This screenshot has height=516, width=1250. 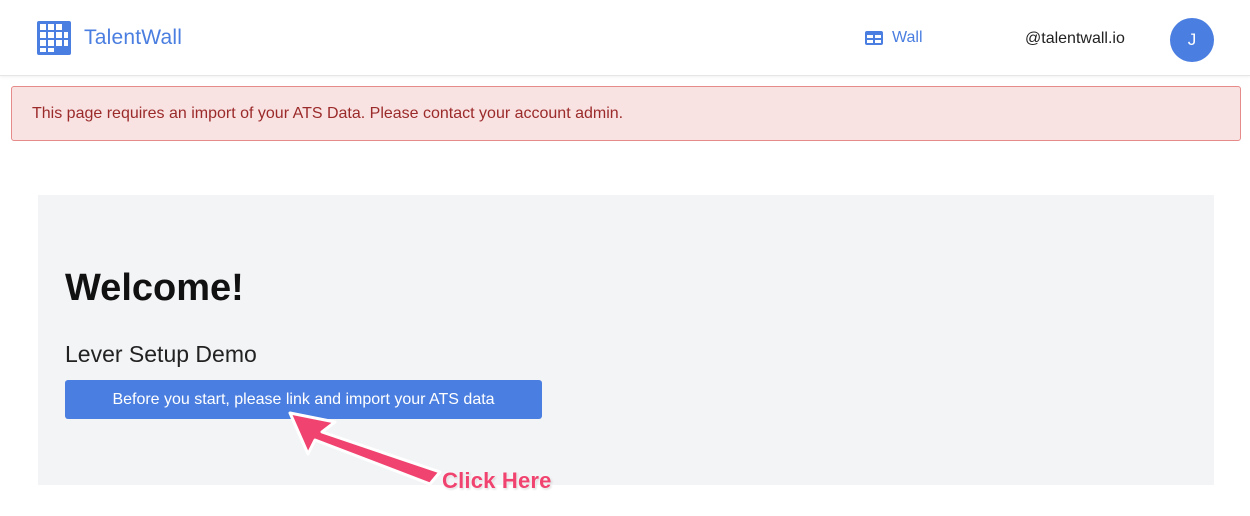 What do you see at coordinates (365, 448) in the screenshot?
I see `annotation-arrow-icon` at bounding box center [365, 448].